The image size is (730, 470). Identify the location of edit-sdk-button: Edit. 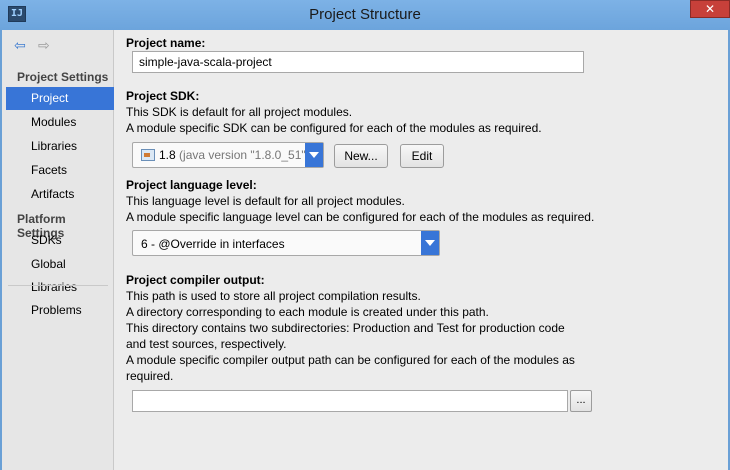
(422, 156).